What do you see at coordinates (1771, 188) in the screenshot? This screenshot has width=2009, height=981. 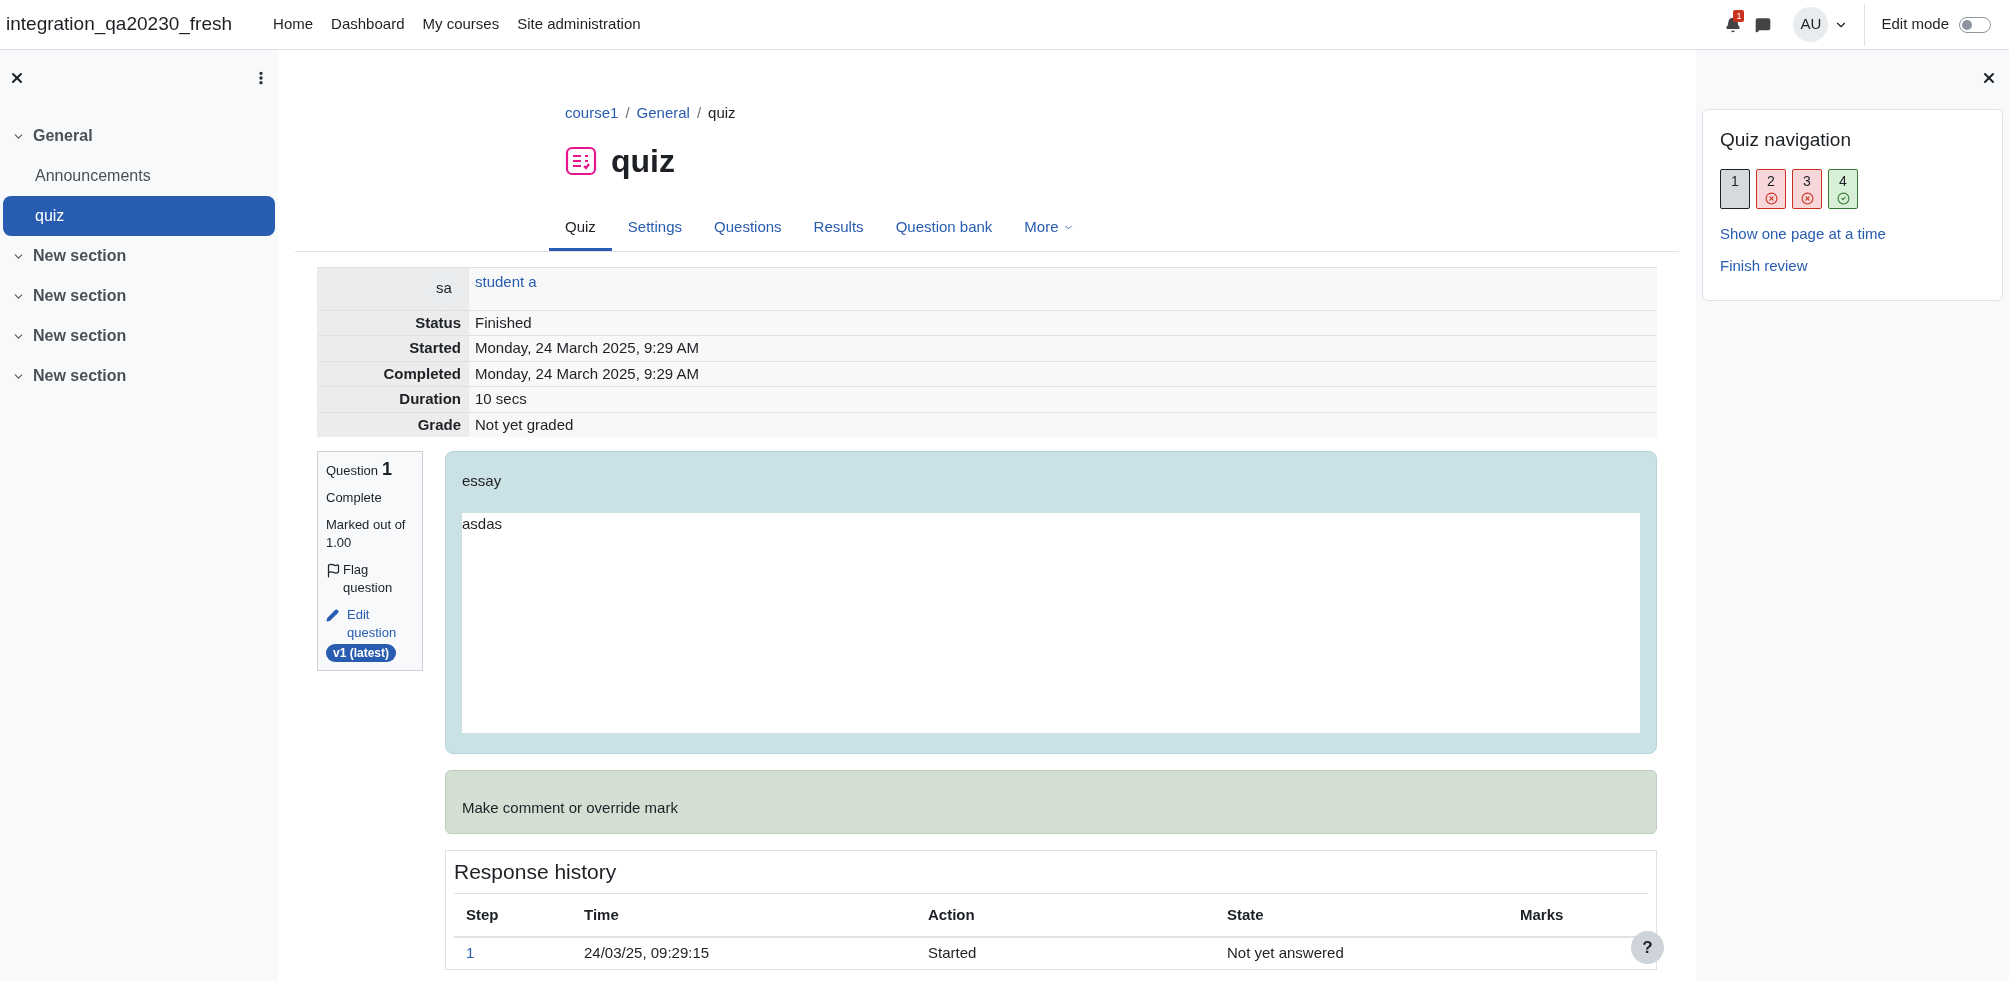 I see `question-nav-button: 2` at bounding box center [1771, 188].